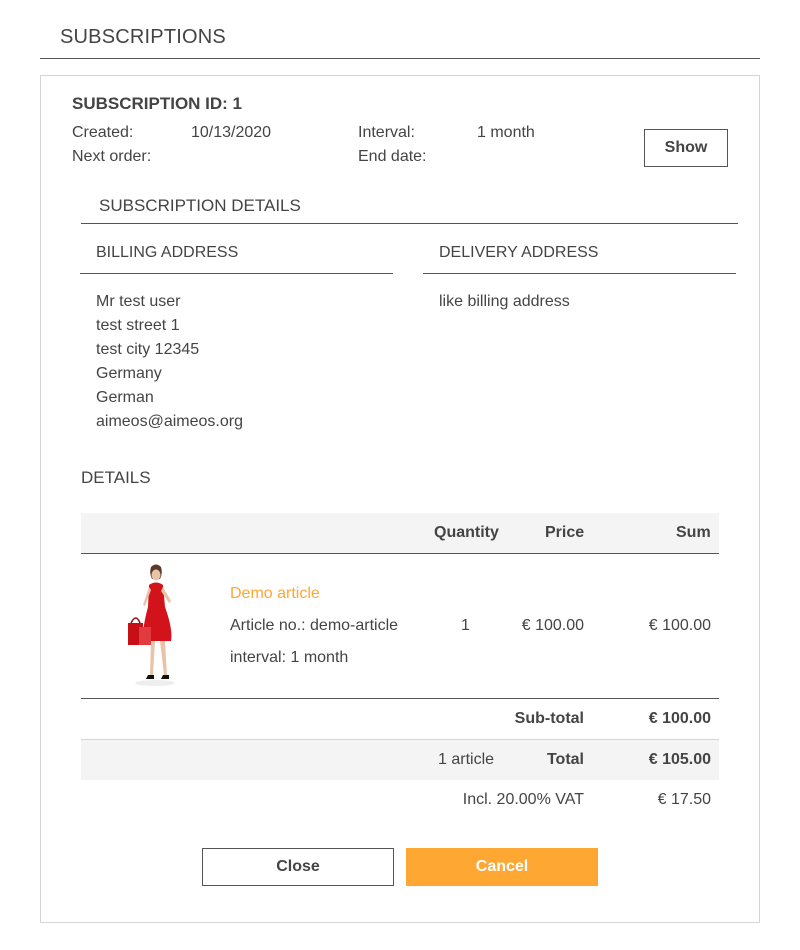 The image size is (800, 950). What do you see at coordinates (465, 625) in the screenshot?
I see `item-quantity: 1` at bounding box center [465, 625].